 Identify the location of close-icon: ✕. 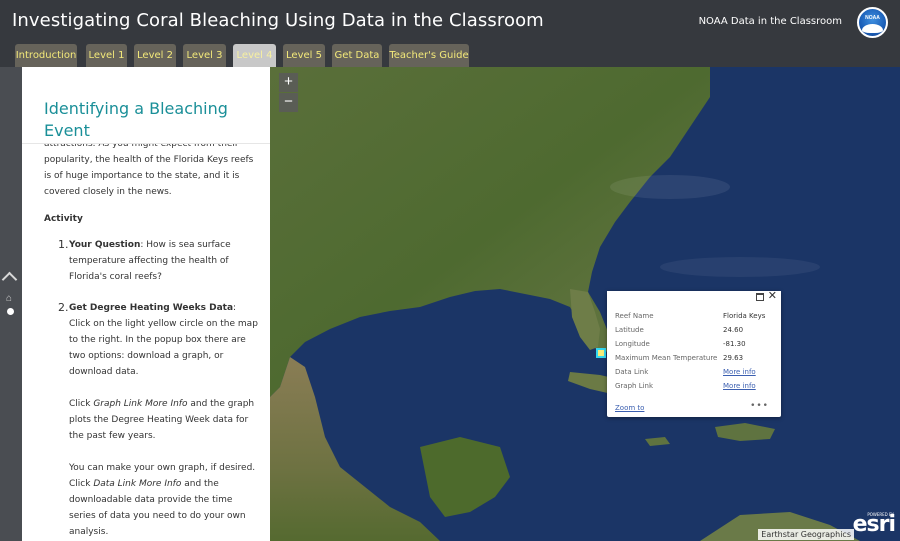
(772, 295).